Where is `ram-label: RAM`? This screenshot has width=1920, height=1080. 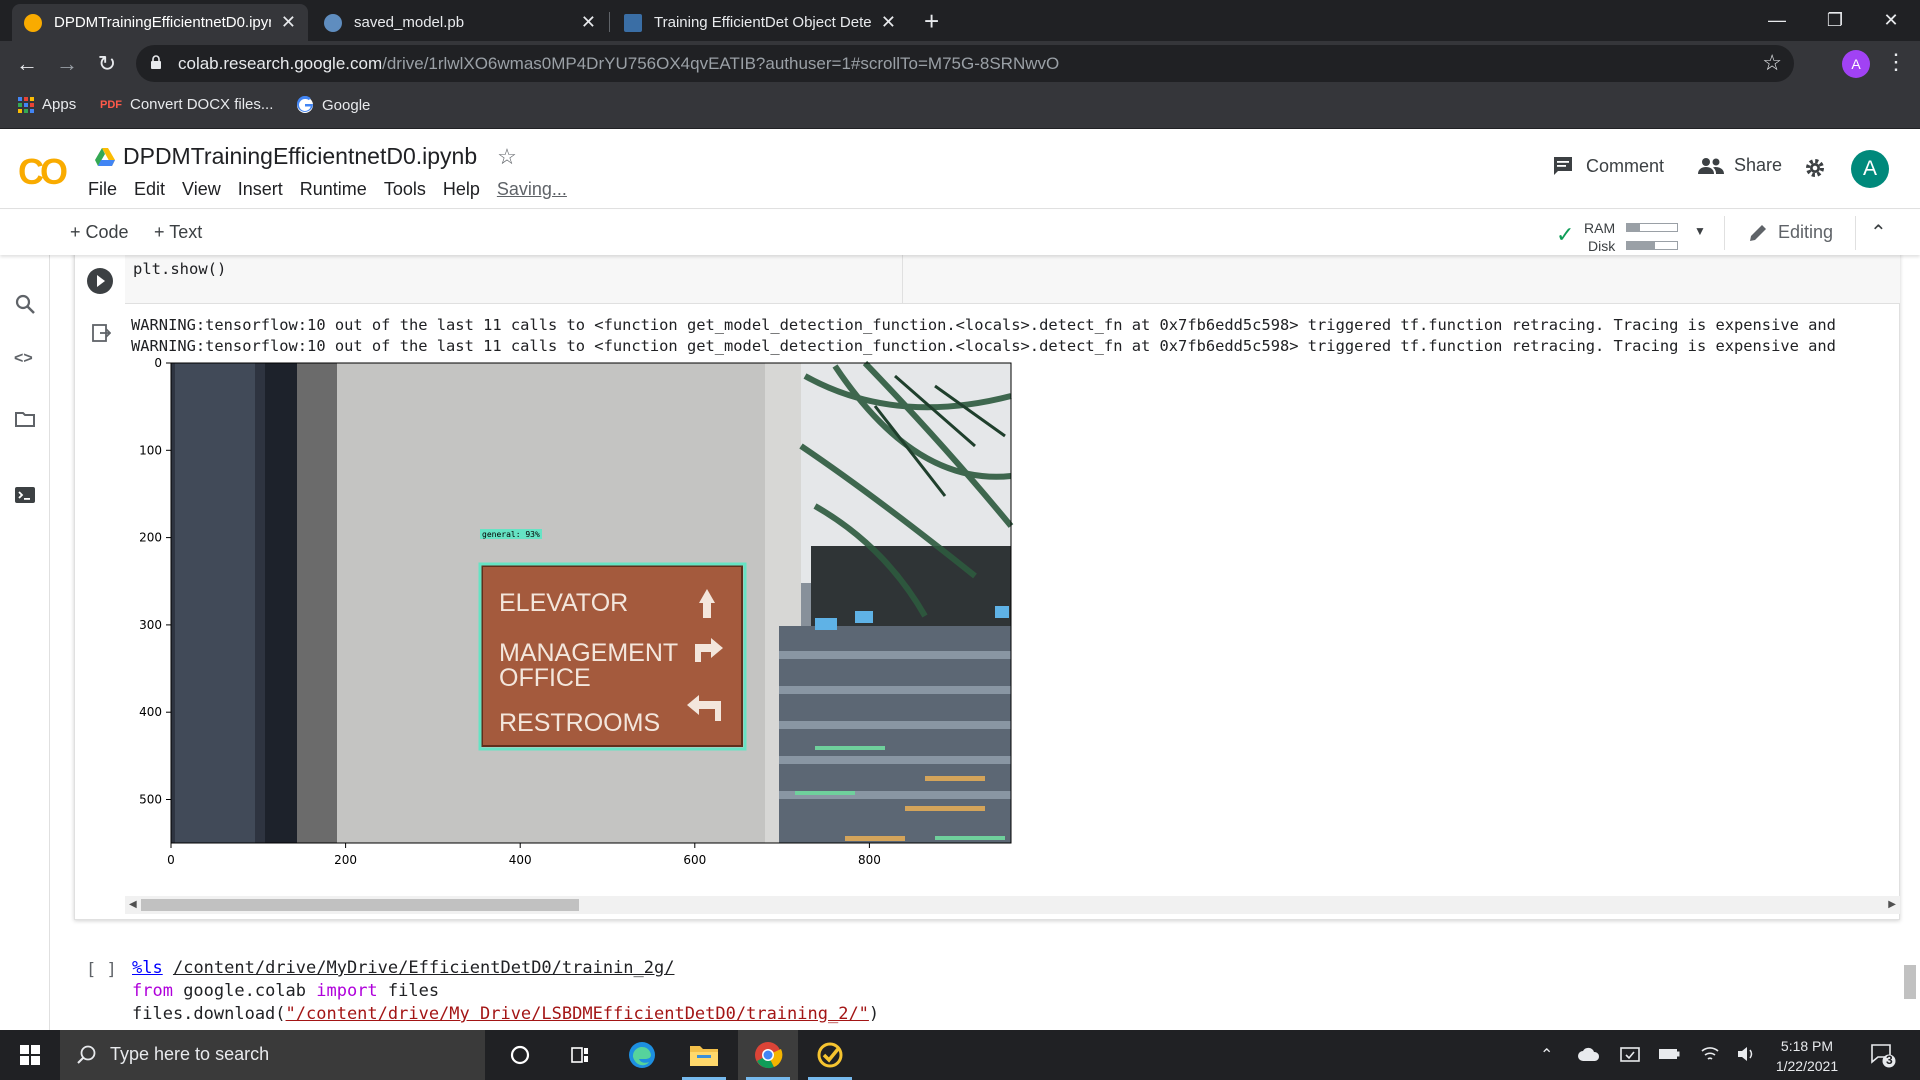 ram-label: RAM is located at coordinates (1600, 228).